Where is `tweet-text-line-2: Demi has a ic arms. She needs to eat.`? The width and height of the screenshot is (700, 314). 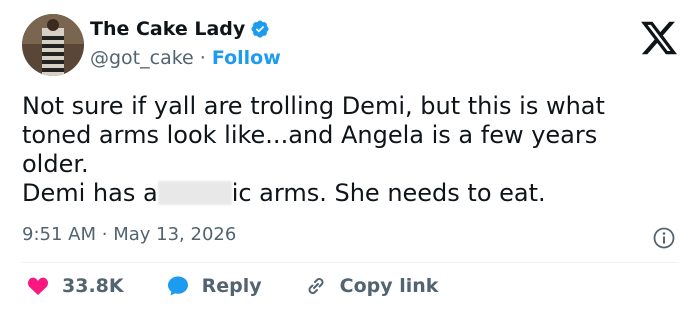
tweet-text-line-2: Demi has a ic arms. She needs to eat. is located at coordinates (342, 193).